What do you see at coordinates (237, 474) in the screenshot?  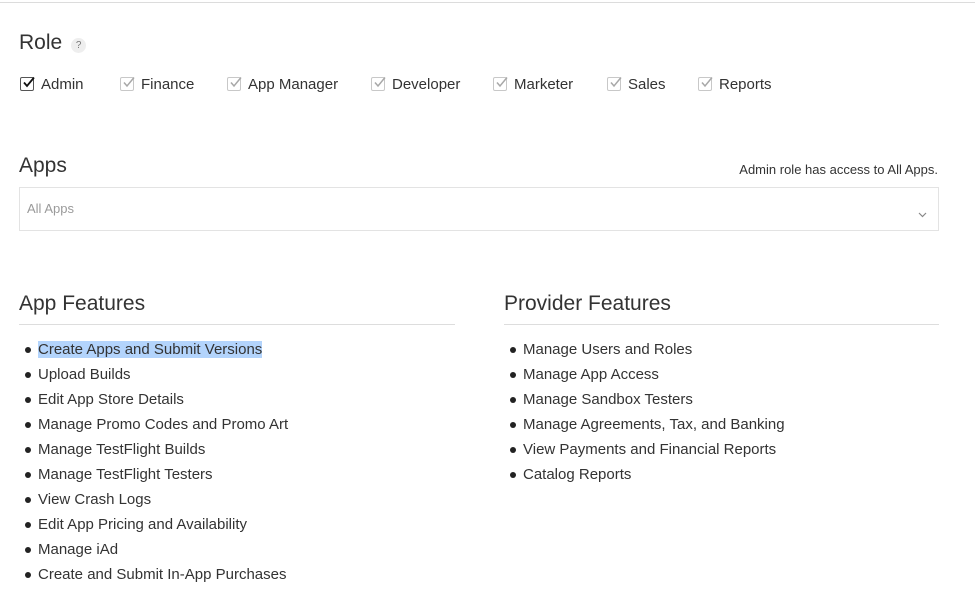 I see `list-item: Manage TestFlight Testers` at bounding box center [237, 474].